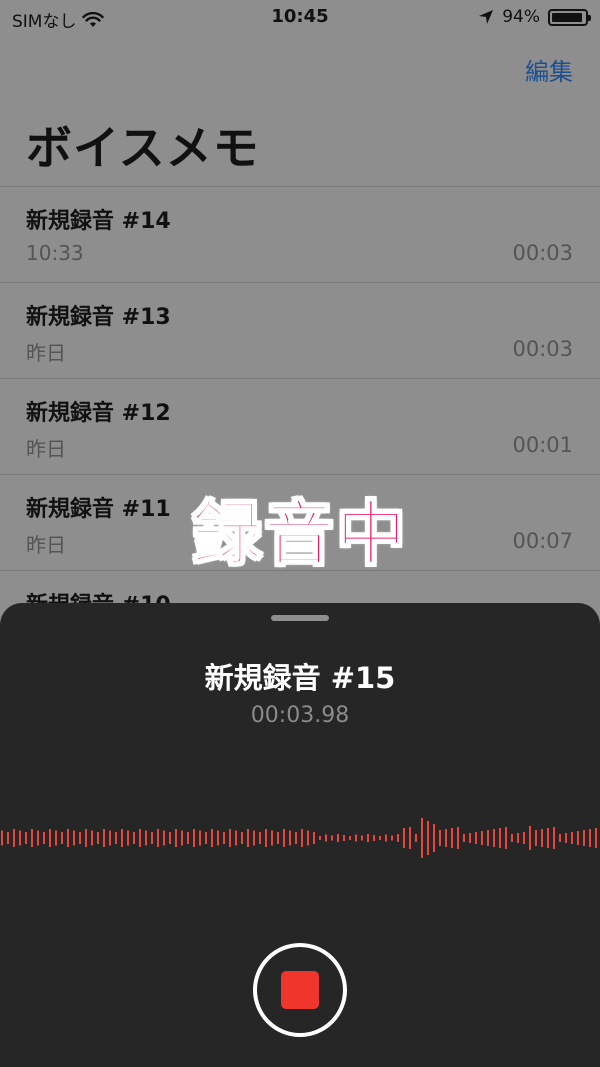 The width and height of the screenshot is (600, 1067). Describe the element at coordinates (542, 445) in the screenshot. I see `recording-duration: 00:01` at that location.